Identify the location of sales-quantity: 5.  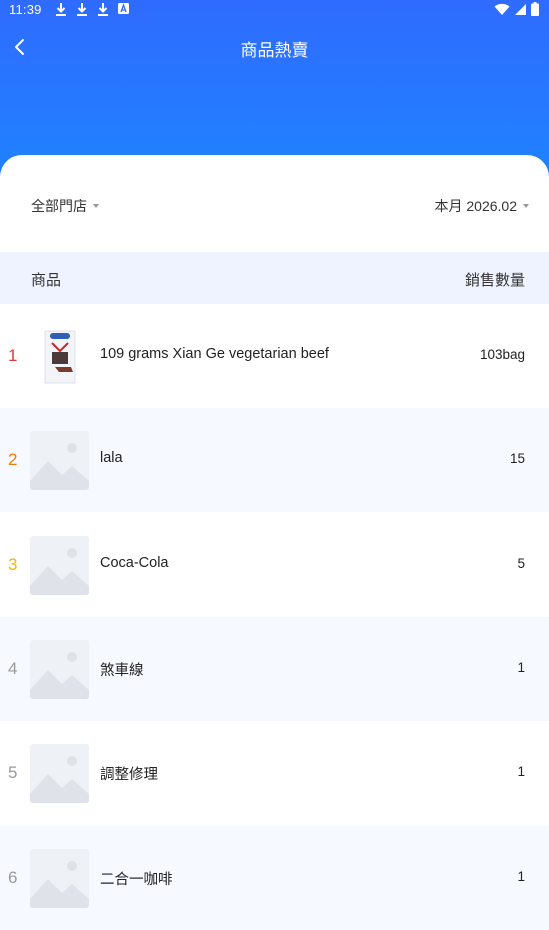
(521, 563).